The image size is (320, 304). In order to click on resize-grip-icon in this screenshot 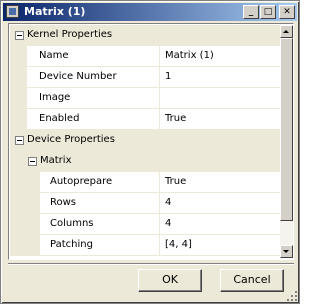, I will do `click(291, 295)`.